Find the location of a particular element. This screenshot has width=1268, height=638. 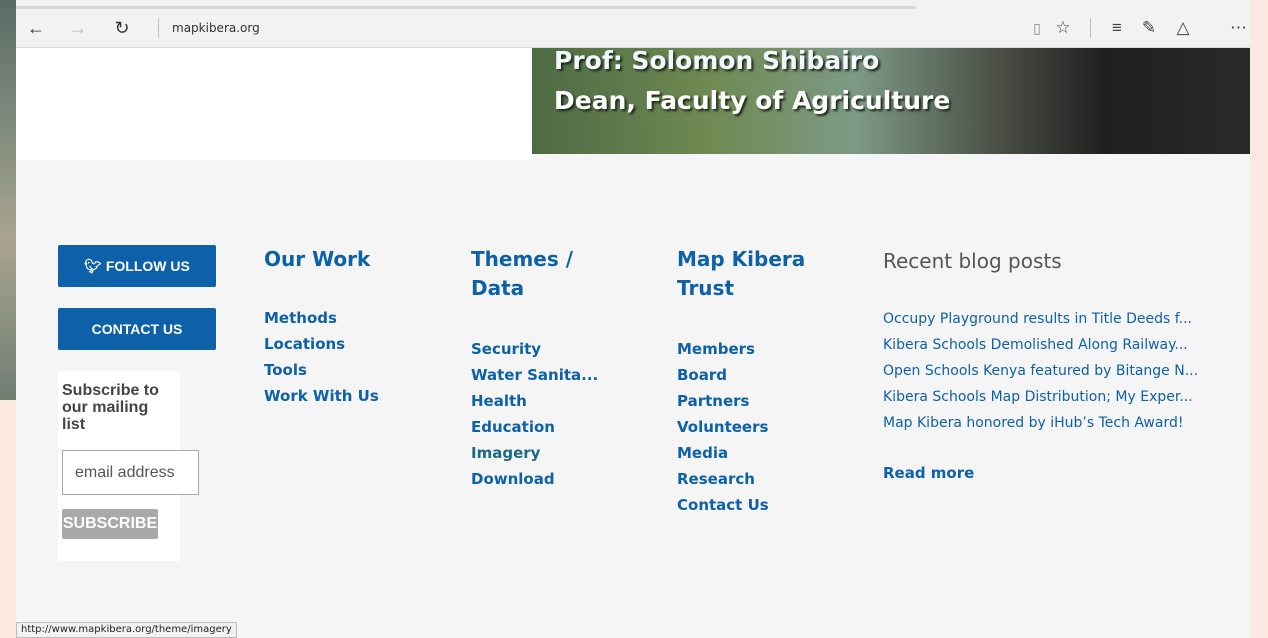

status-bar-url: http://www.mapkibera.org/theme/imagery is located at coordinates (126, 630).